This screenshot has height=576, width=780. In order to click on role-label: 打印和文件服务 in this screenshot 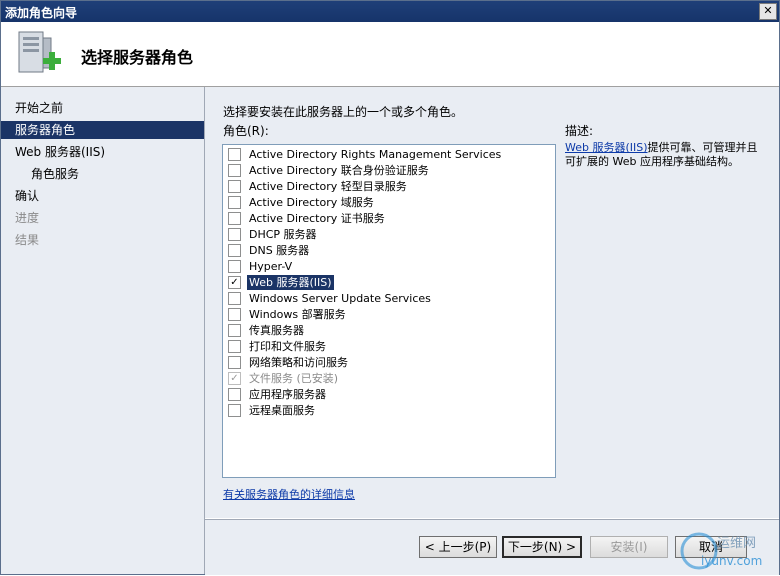, I will do `click(287, 346)`.